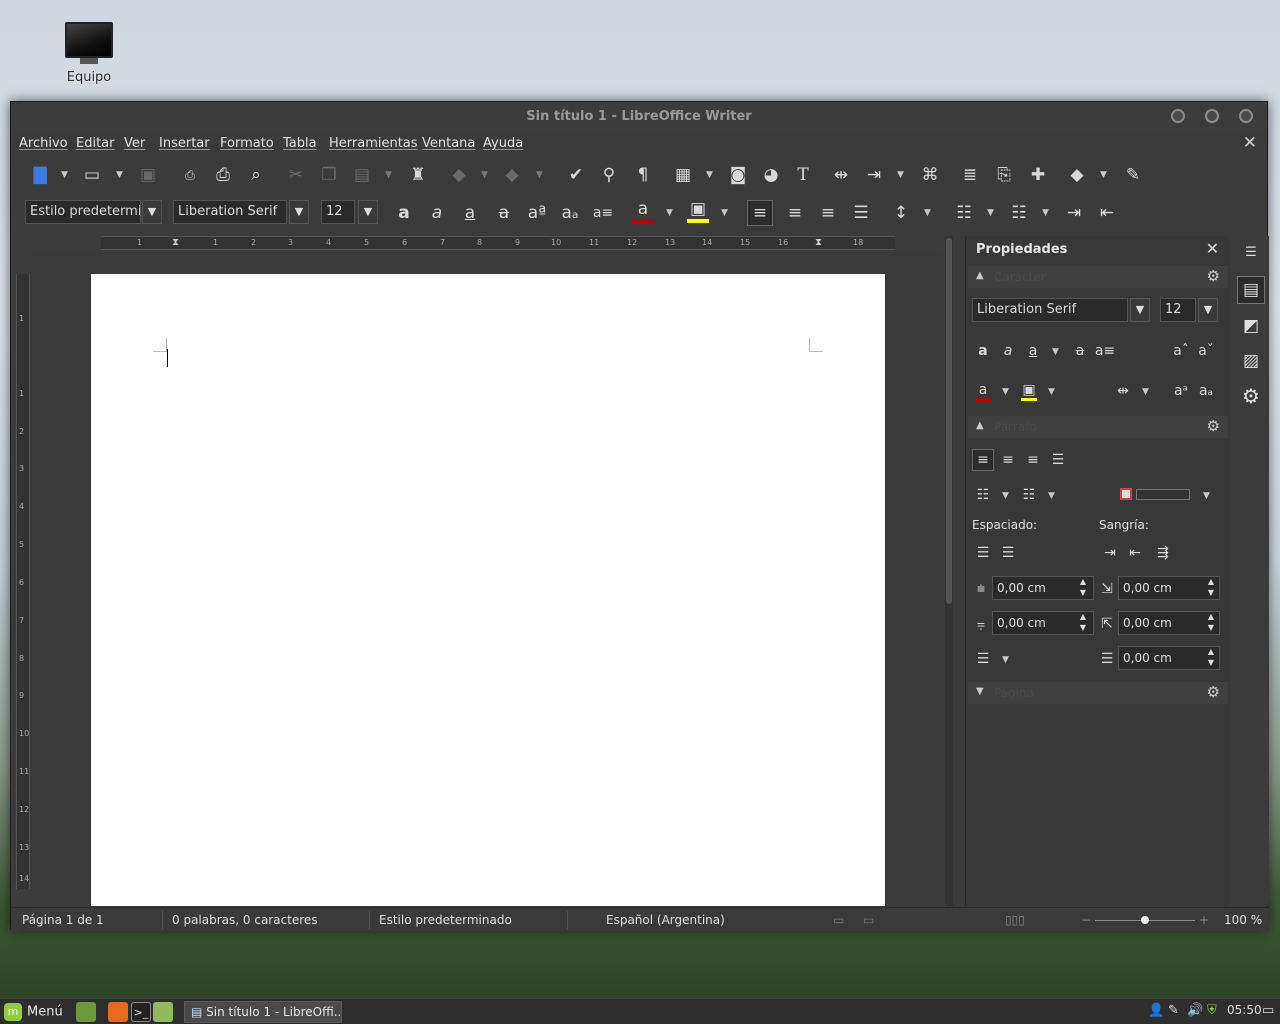 This screenshot has width=1280, height=1024. Describe the element at coordinates (40, 175) in the screenshot. I see `new-document-icon: ▇` at that location.